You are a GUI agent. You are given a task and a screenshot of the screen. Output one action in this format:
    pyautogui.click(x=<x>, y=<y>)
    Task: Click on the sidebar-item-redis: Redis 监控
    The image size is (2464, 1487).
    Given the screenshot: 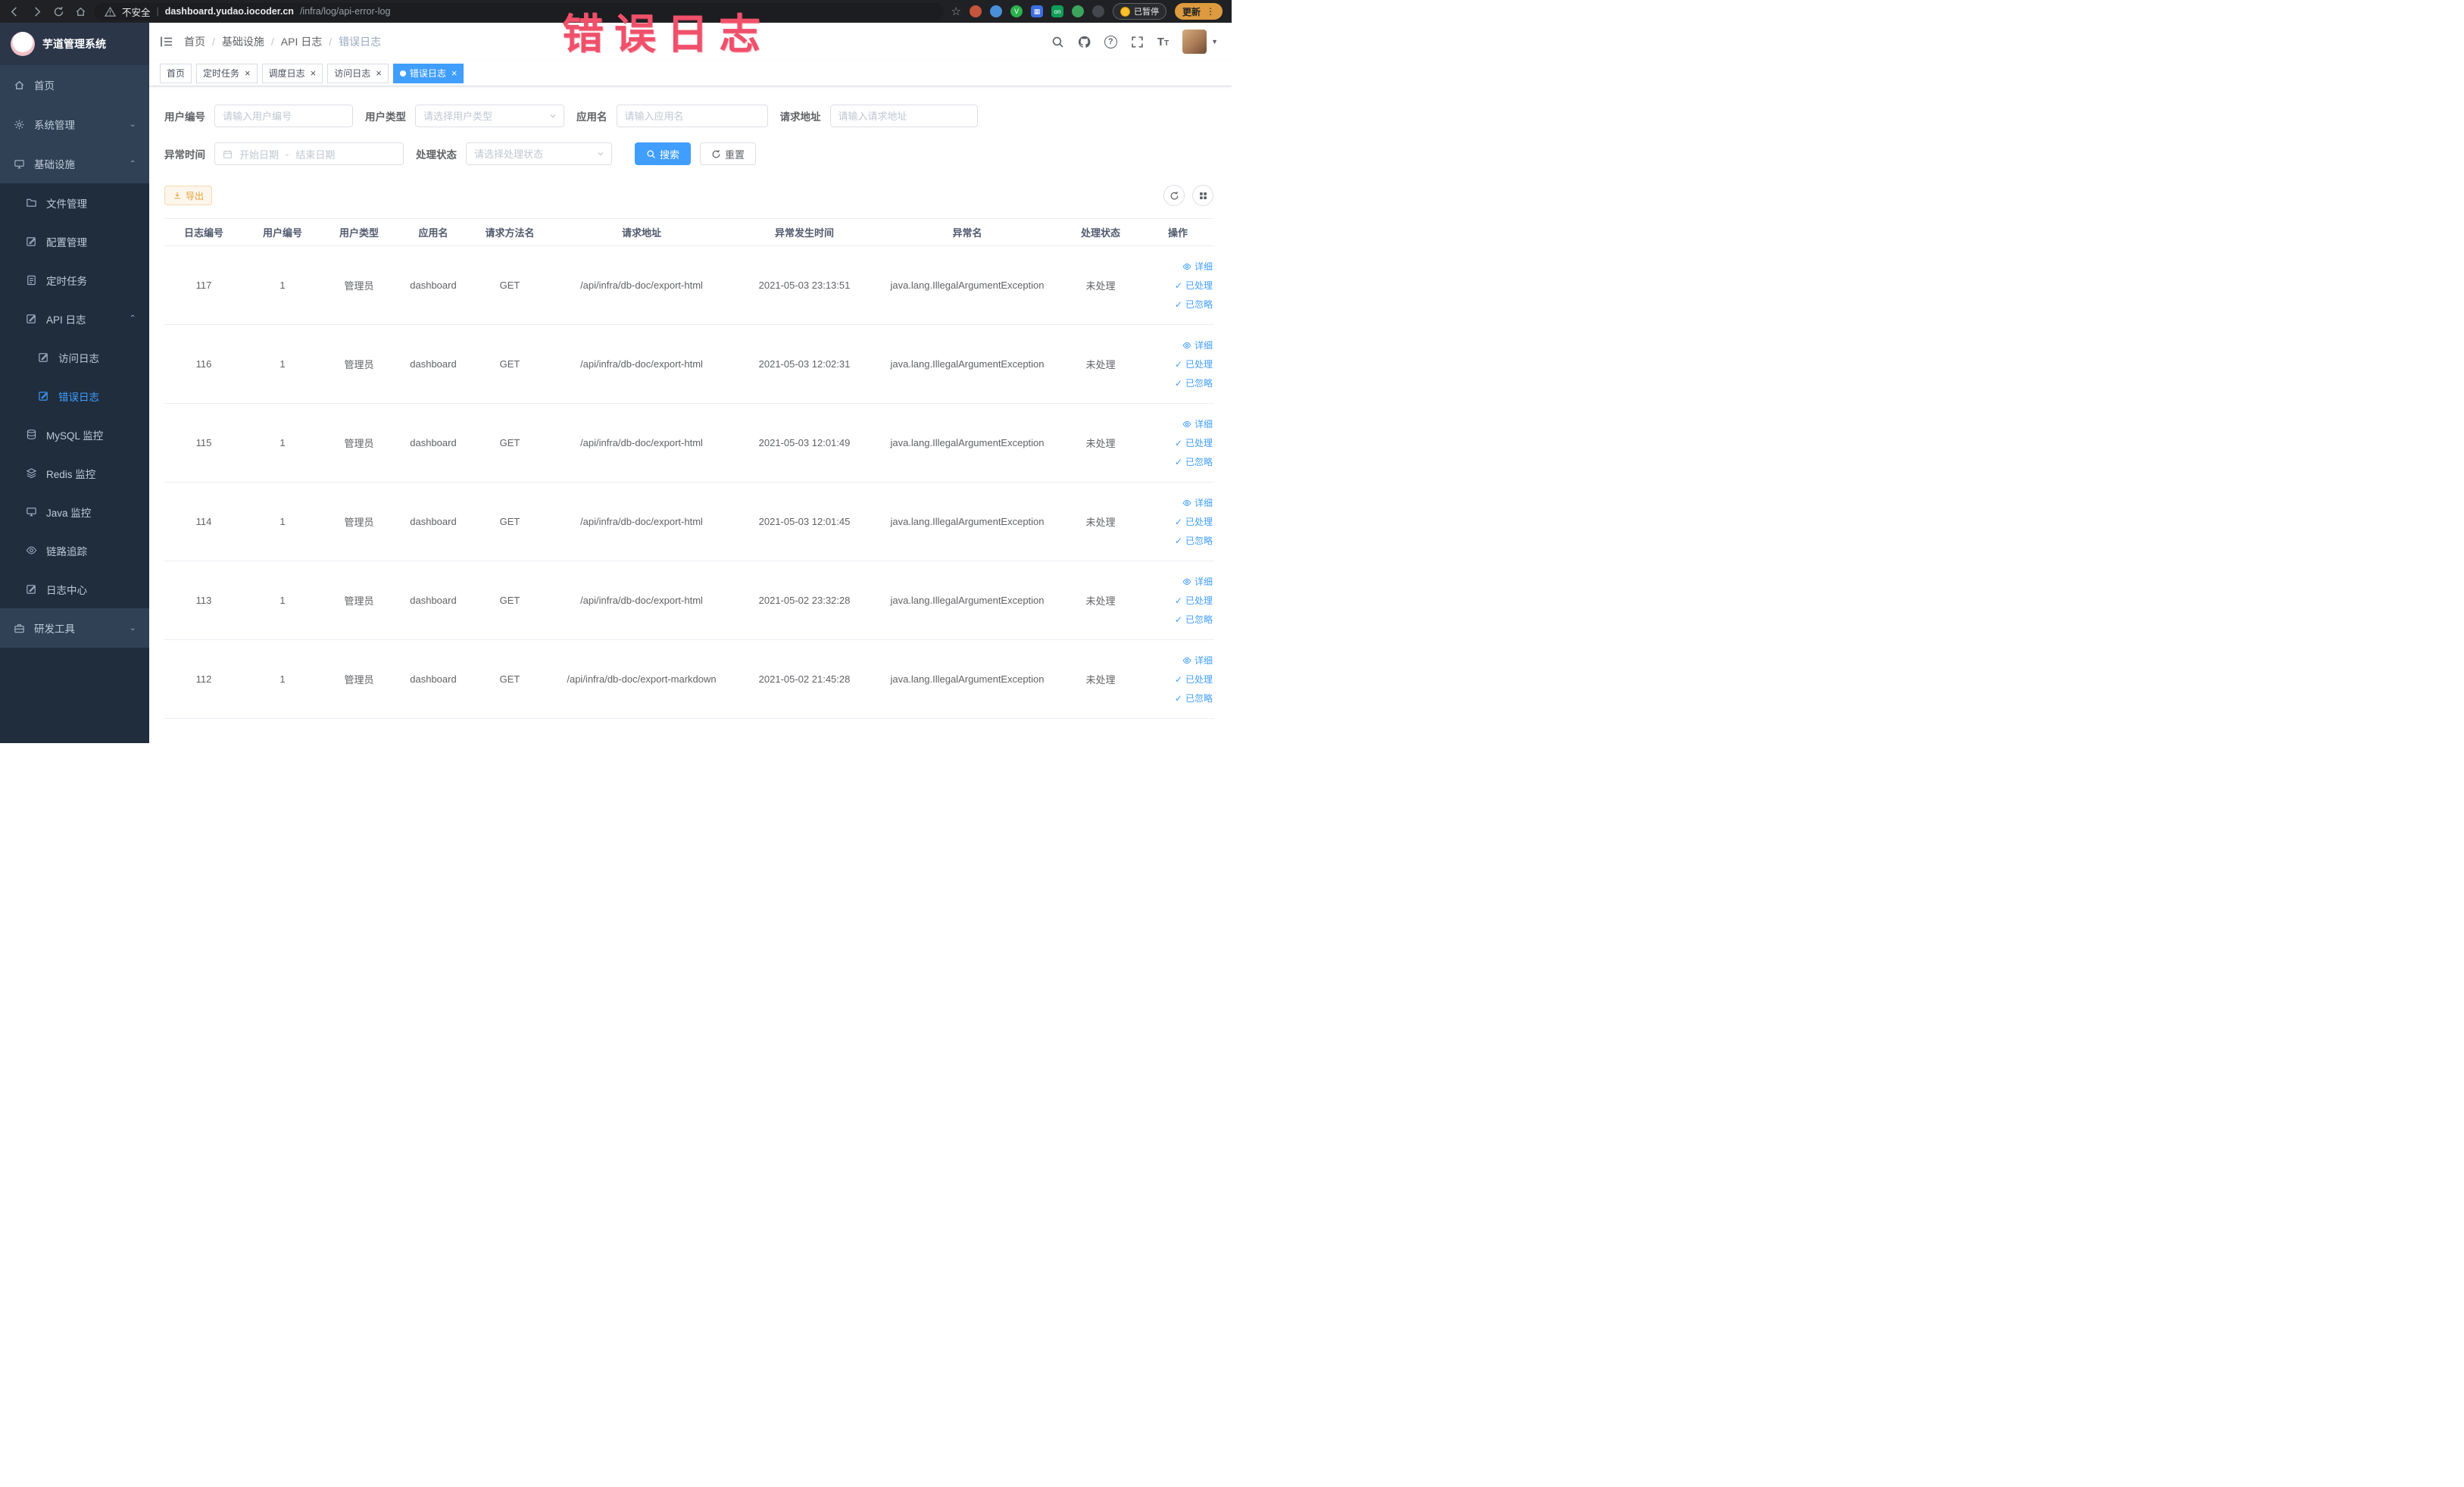 What is the action you would take?
    pyautogui.click(x=74, y=473)
    